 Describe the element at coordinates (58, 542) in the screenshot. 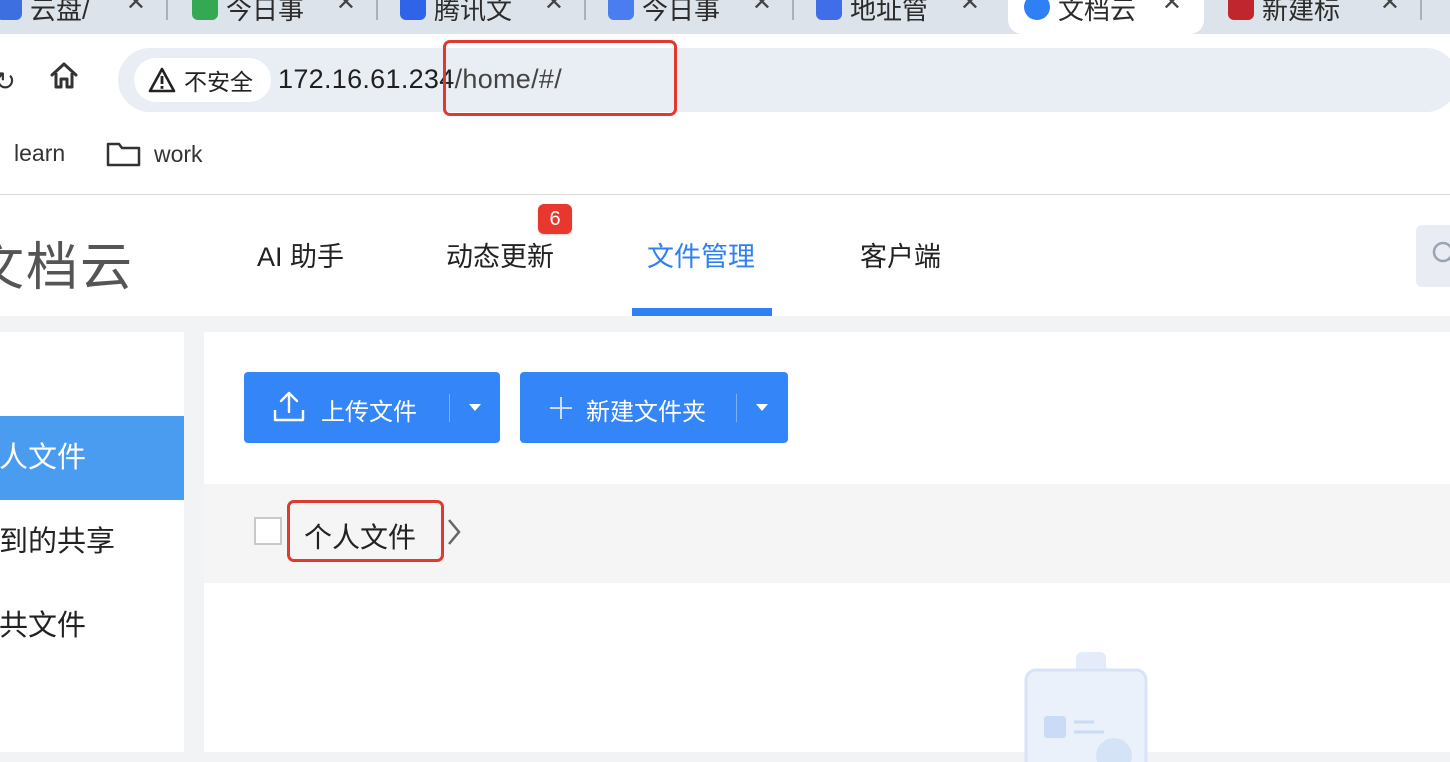

I see `sidebar-item-label: 收到的共享` at that location.